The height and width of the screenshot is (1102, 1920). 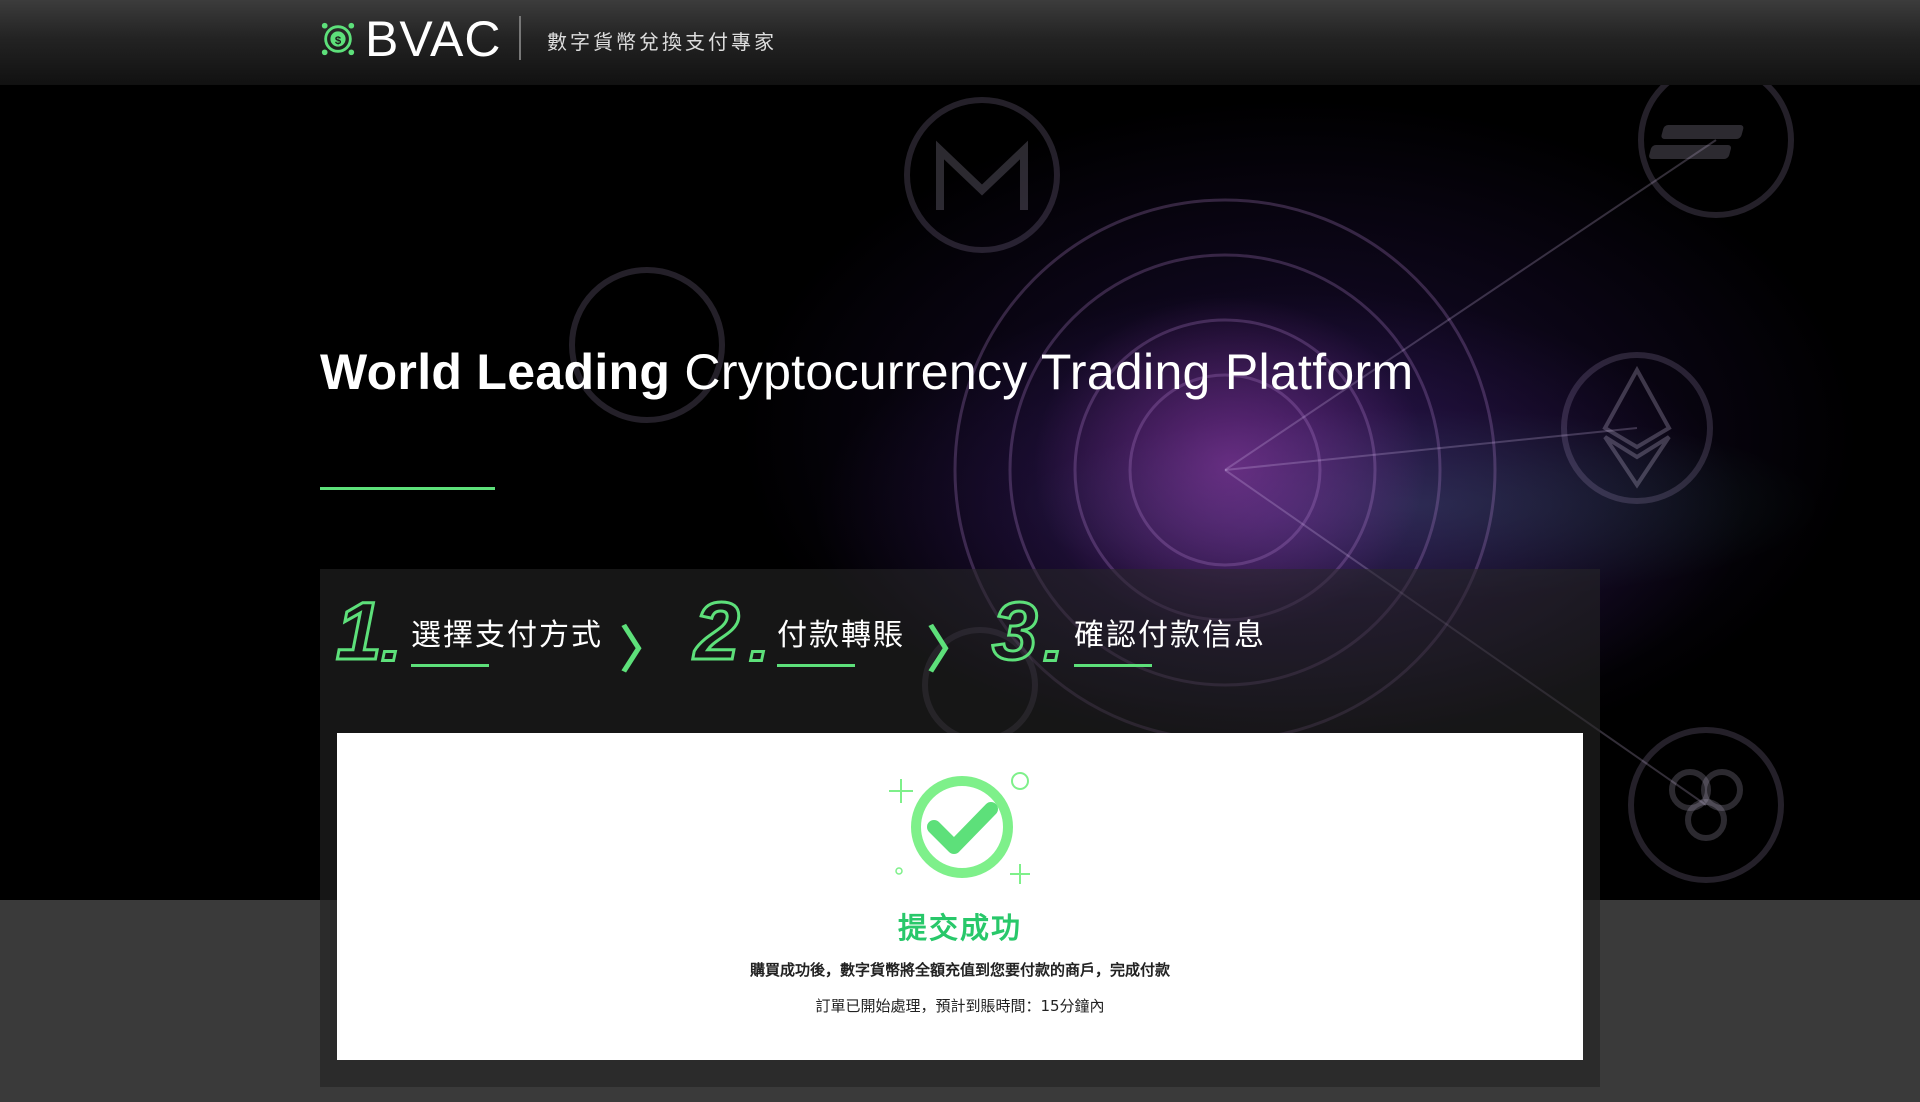 I want to click on coin-logo-icon: $, so click(x=338, y=39).